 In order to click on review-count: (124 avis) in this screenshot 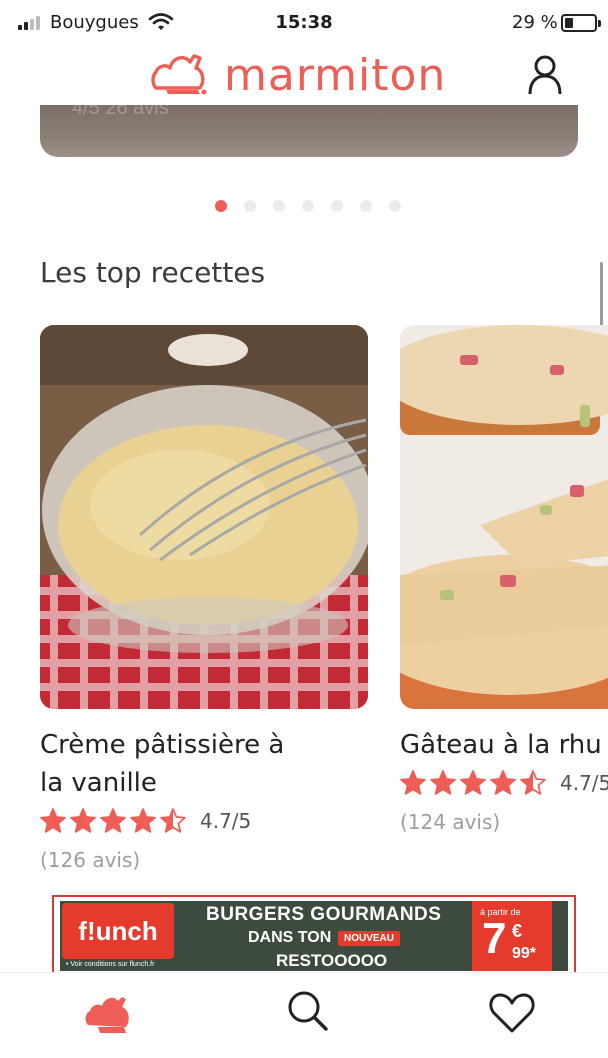, I will do `click(450, 822)`.